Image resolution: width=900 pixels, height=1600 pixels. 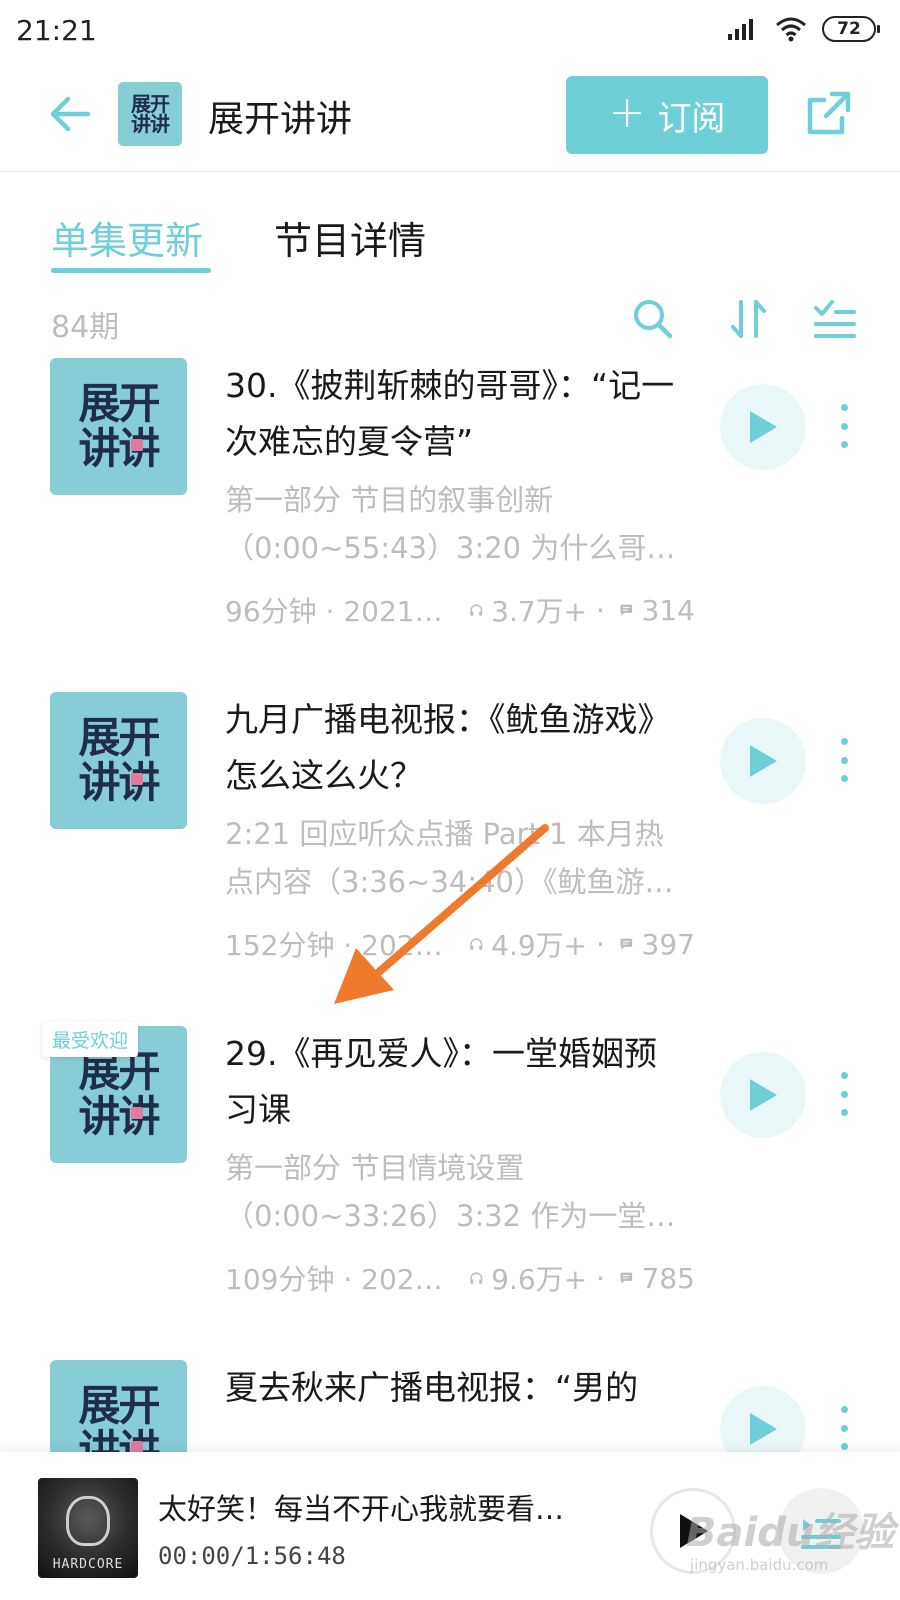 What do you see at coordinates (668, 1278) in the screenshot?
I see `episode-comments: 785` at bounding box center [668, 1278].